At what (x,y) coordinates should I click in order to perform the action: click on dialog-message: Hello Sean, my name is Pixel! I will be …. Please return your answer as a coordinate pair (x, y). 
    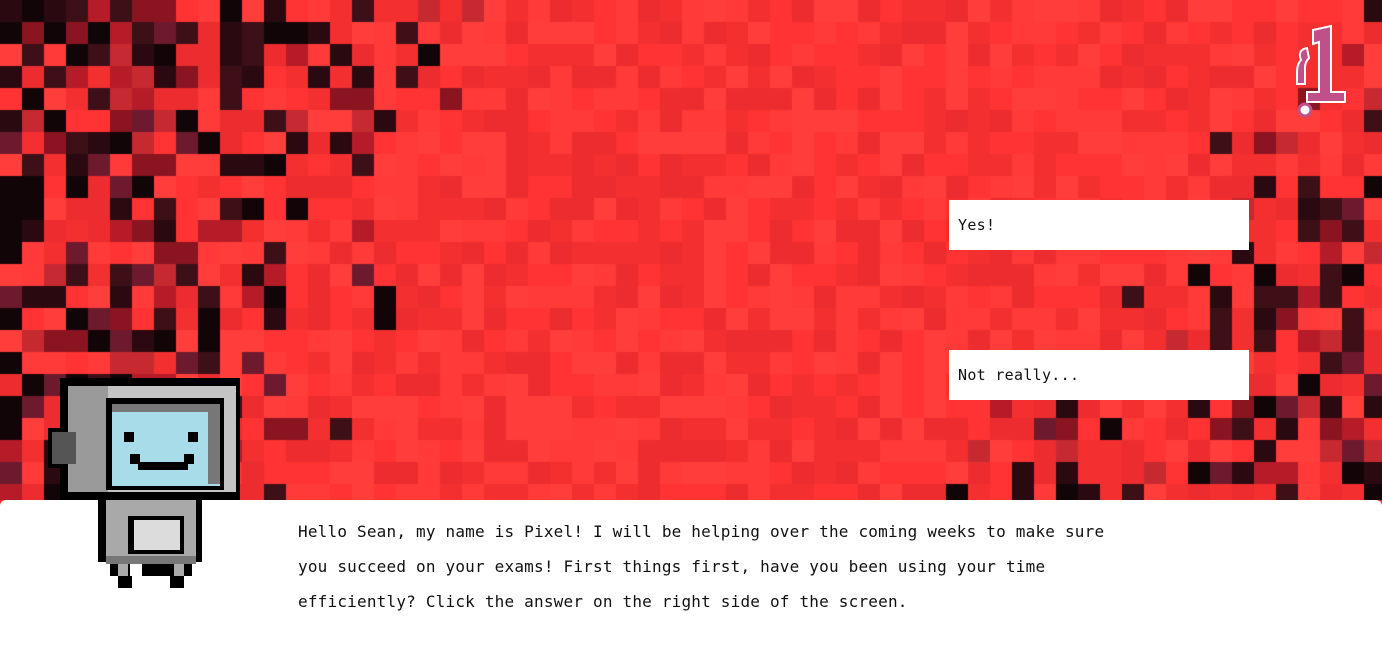
    Looking at the image, I should click on (701, 566).